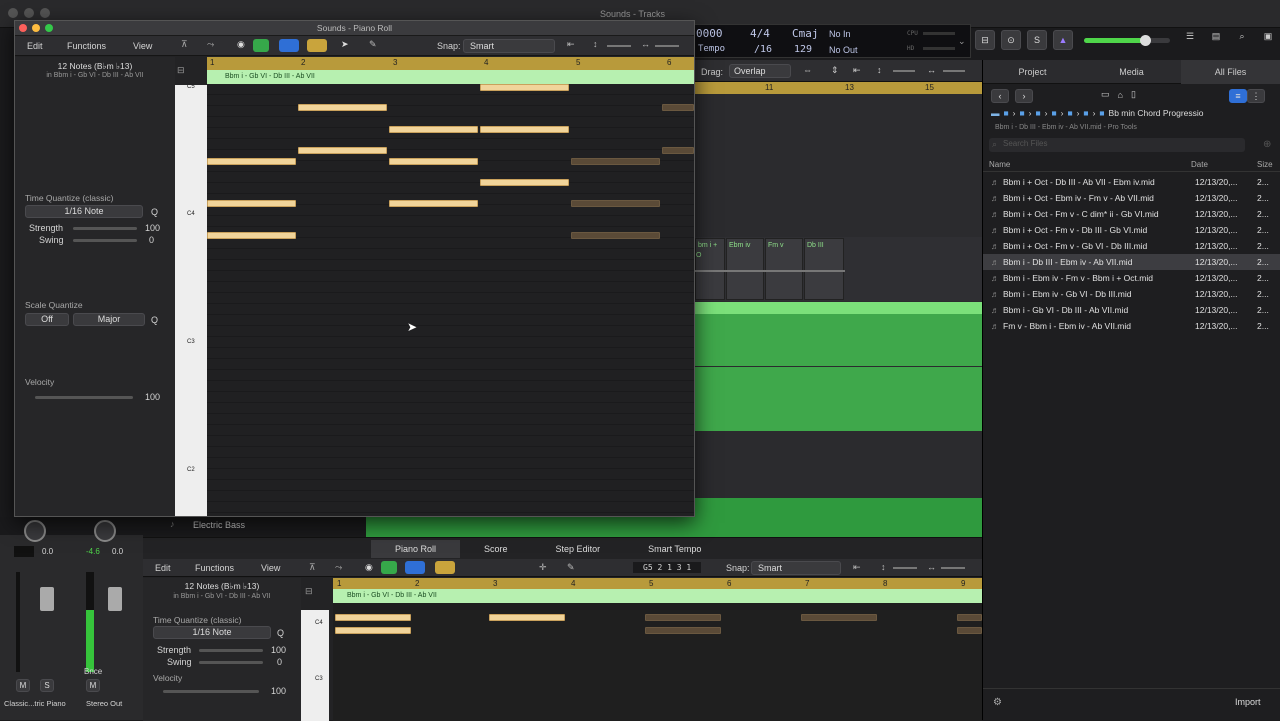 This screenshot has height=721, width=1280. What do you see at coordinates (674, 527) in the screenshot?
I see `bass-region` at bounding box center [674, 527].